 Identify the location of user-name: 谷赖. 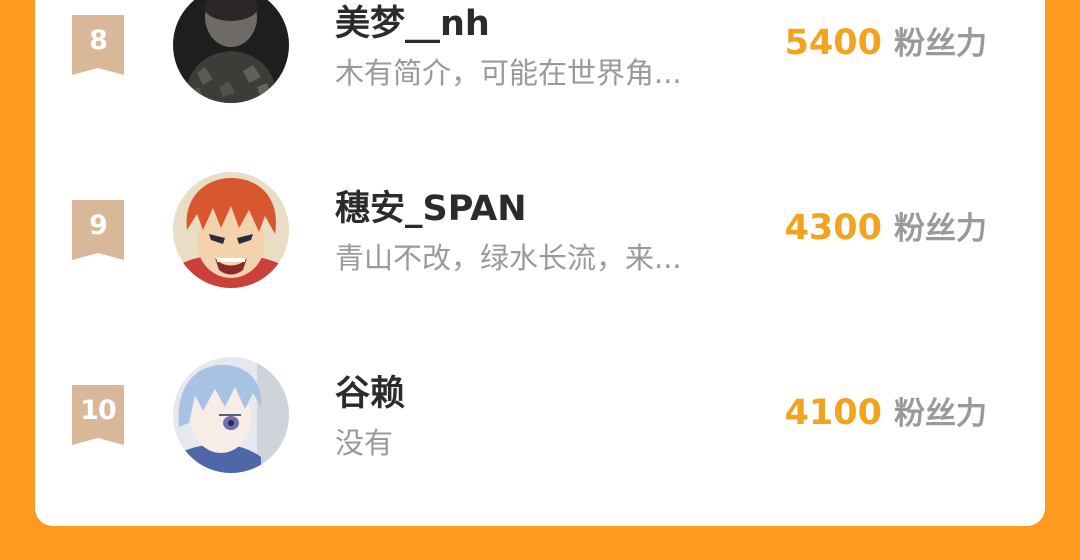
(370, 394).